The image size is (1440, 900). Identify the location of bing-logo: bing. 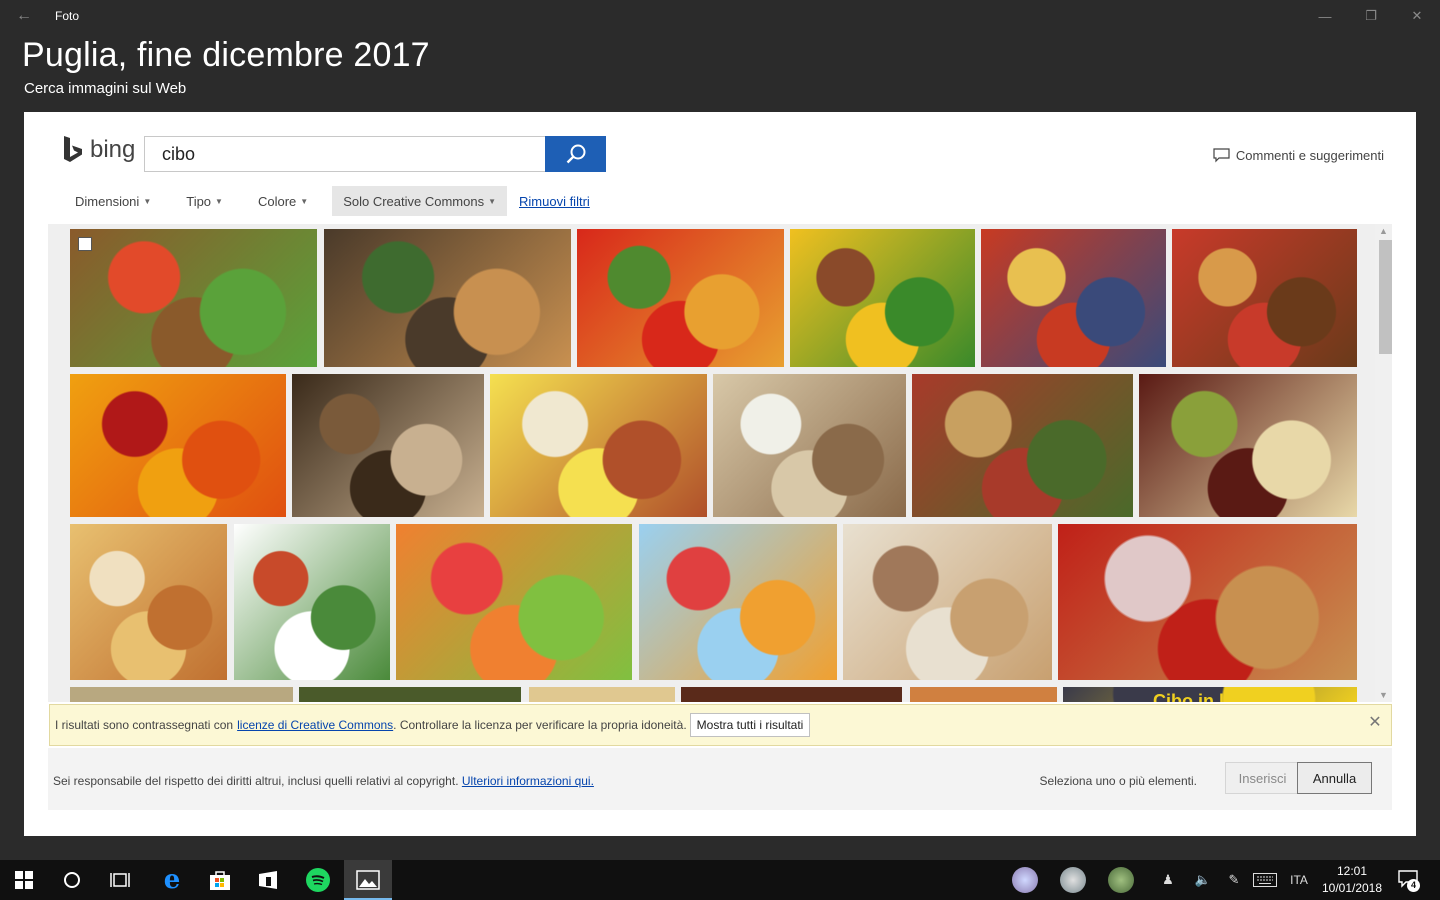
(98, 150).